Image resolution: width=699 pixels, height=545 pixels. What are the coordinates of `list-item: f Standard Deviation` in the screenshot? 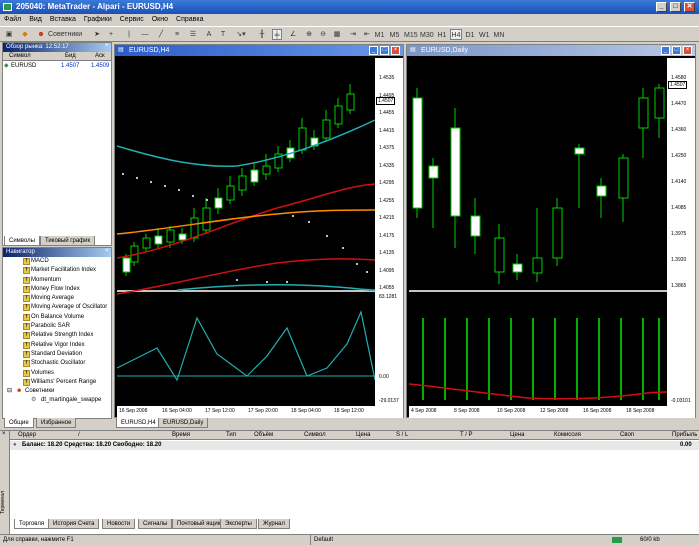 It's located at (57, 354).